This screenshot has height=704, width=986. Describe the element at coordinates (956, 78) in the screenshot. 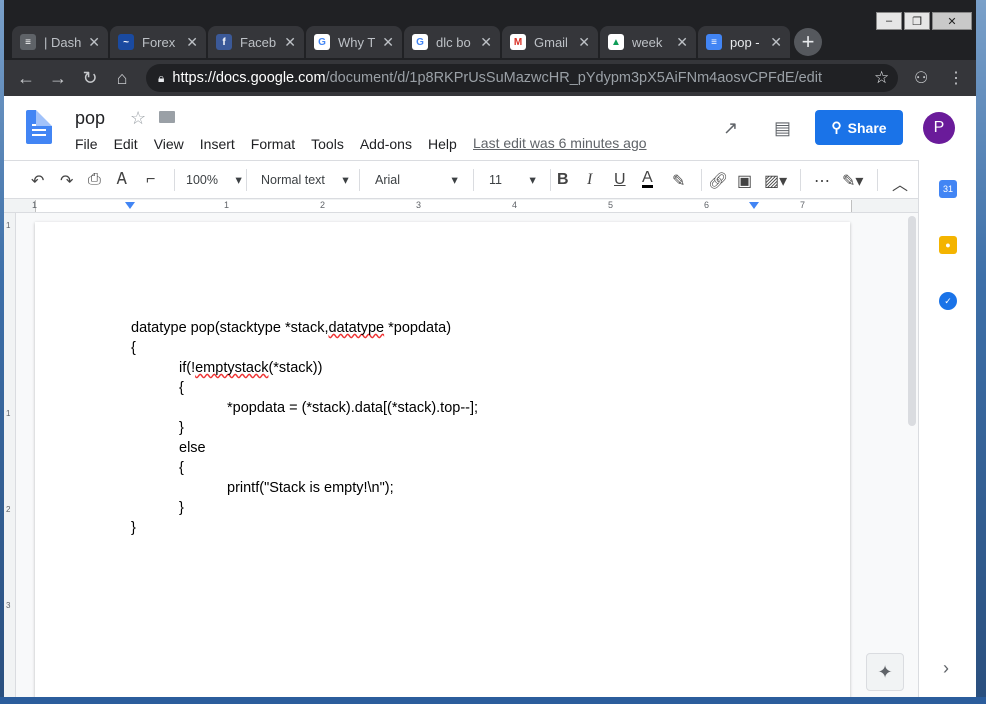

I see `more-menu-icon: ⋮` at that location.